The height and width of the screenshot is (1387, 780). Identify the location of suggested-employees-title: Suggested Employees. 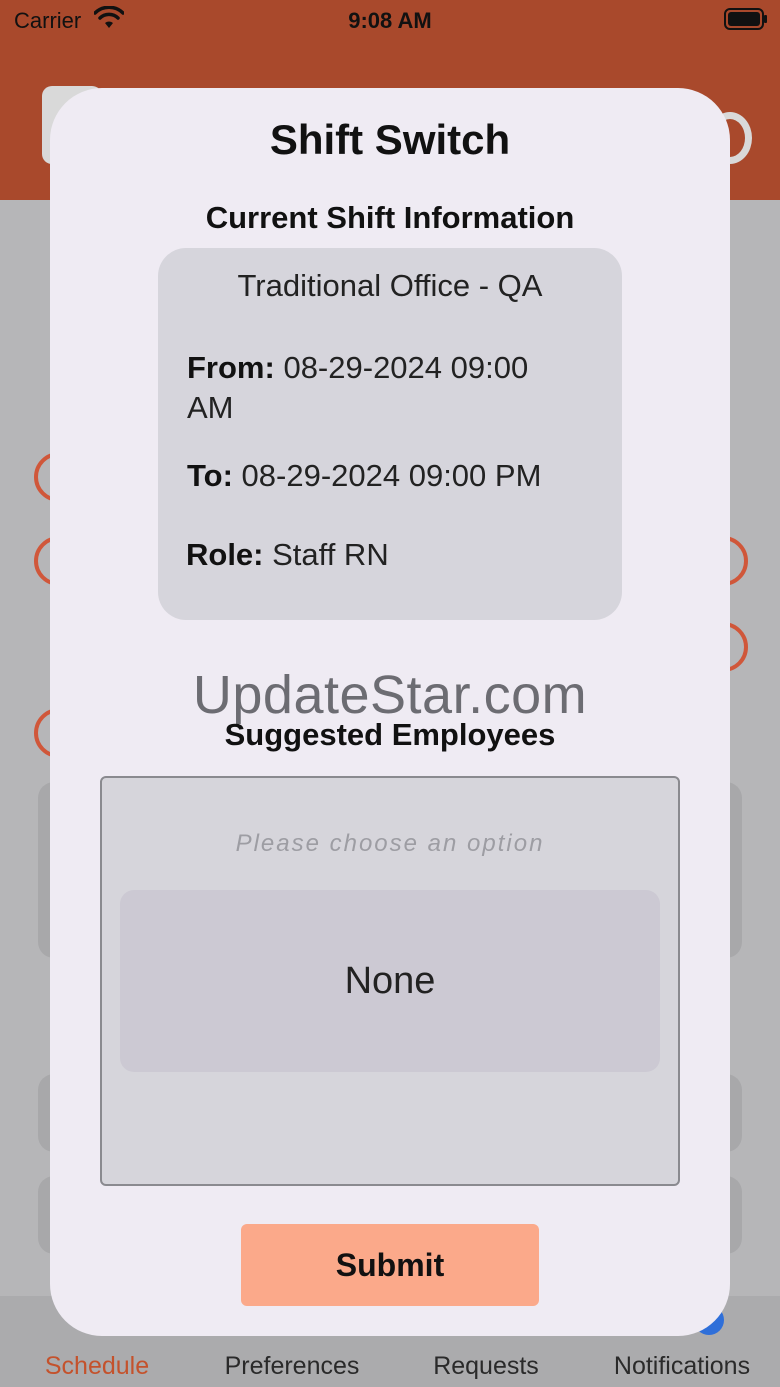
(390, 734).